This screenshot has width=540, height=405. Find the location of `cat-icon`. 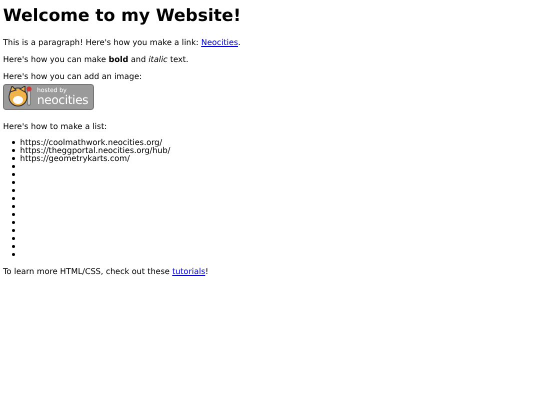

cat-icon is located at coordinates (20, 97).